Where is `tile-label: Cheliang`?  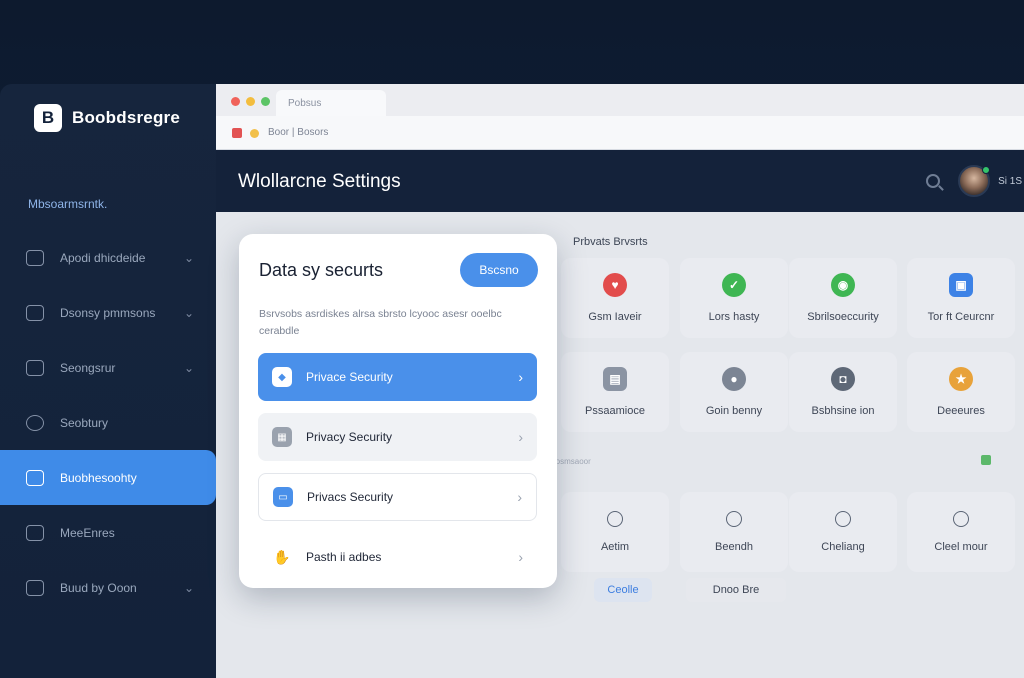 tile-label: Cheliang is located at coordinates (843, 547).